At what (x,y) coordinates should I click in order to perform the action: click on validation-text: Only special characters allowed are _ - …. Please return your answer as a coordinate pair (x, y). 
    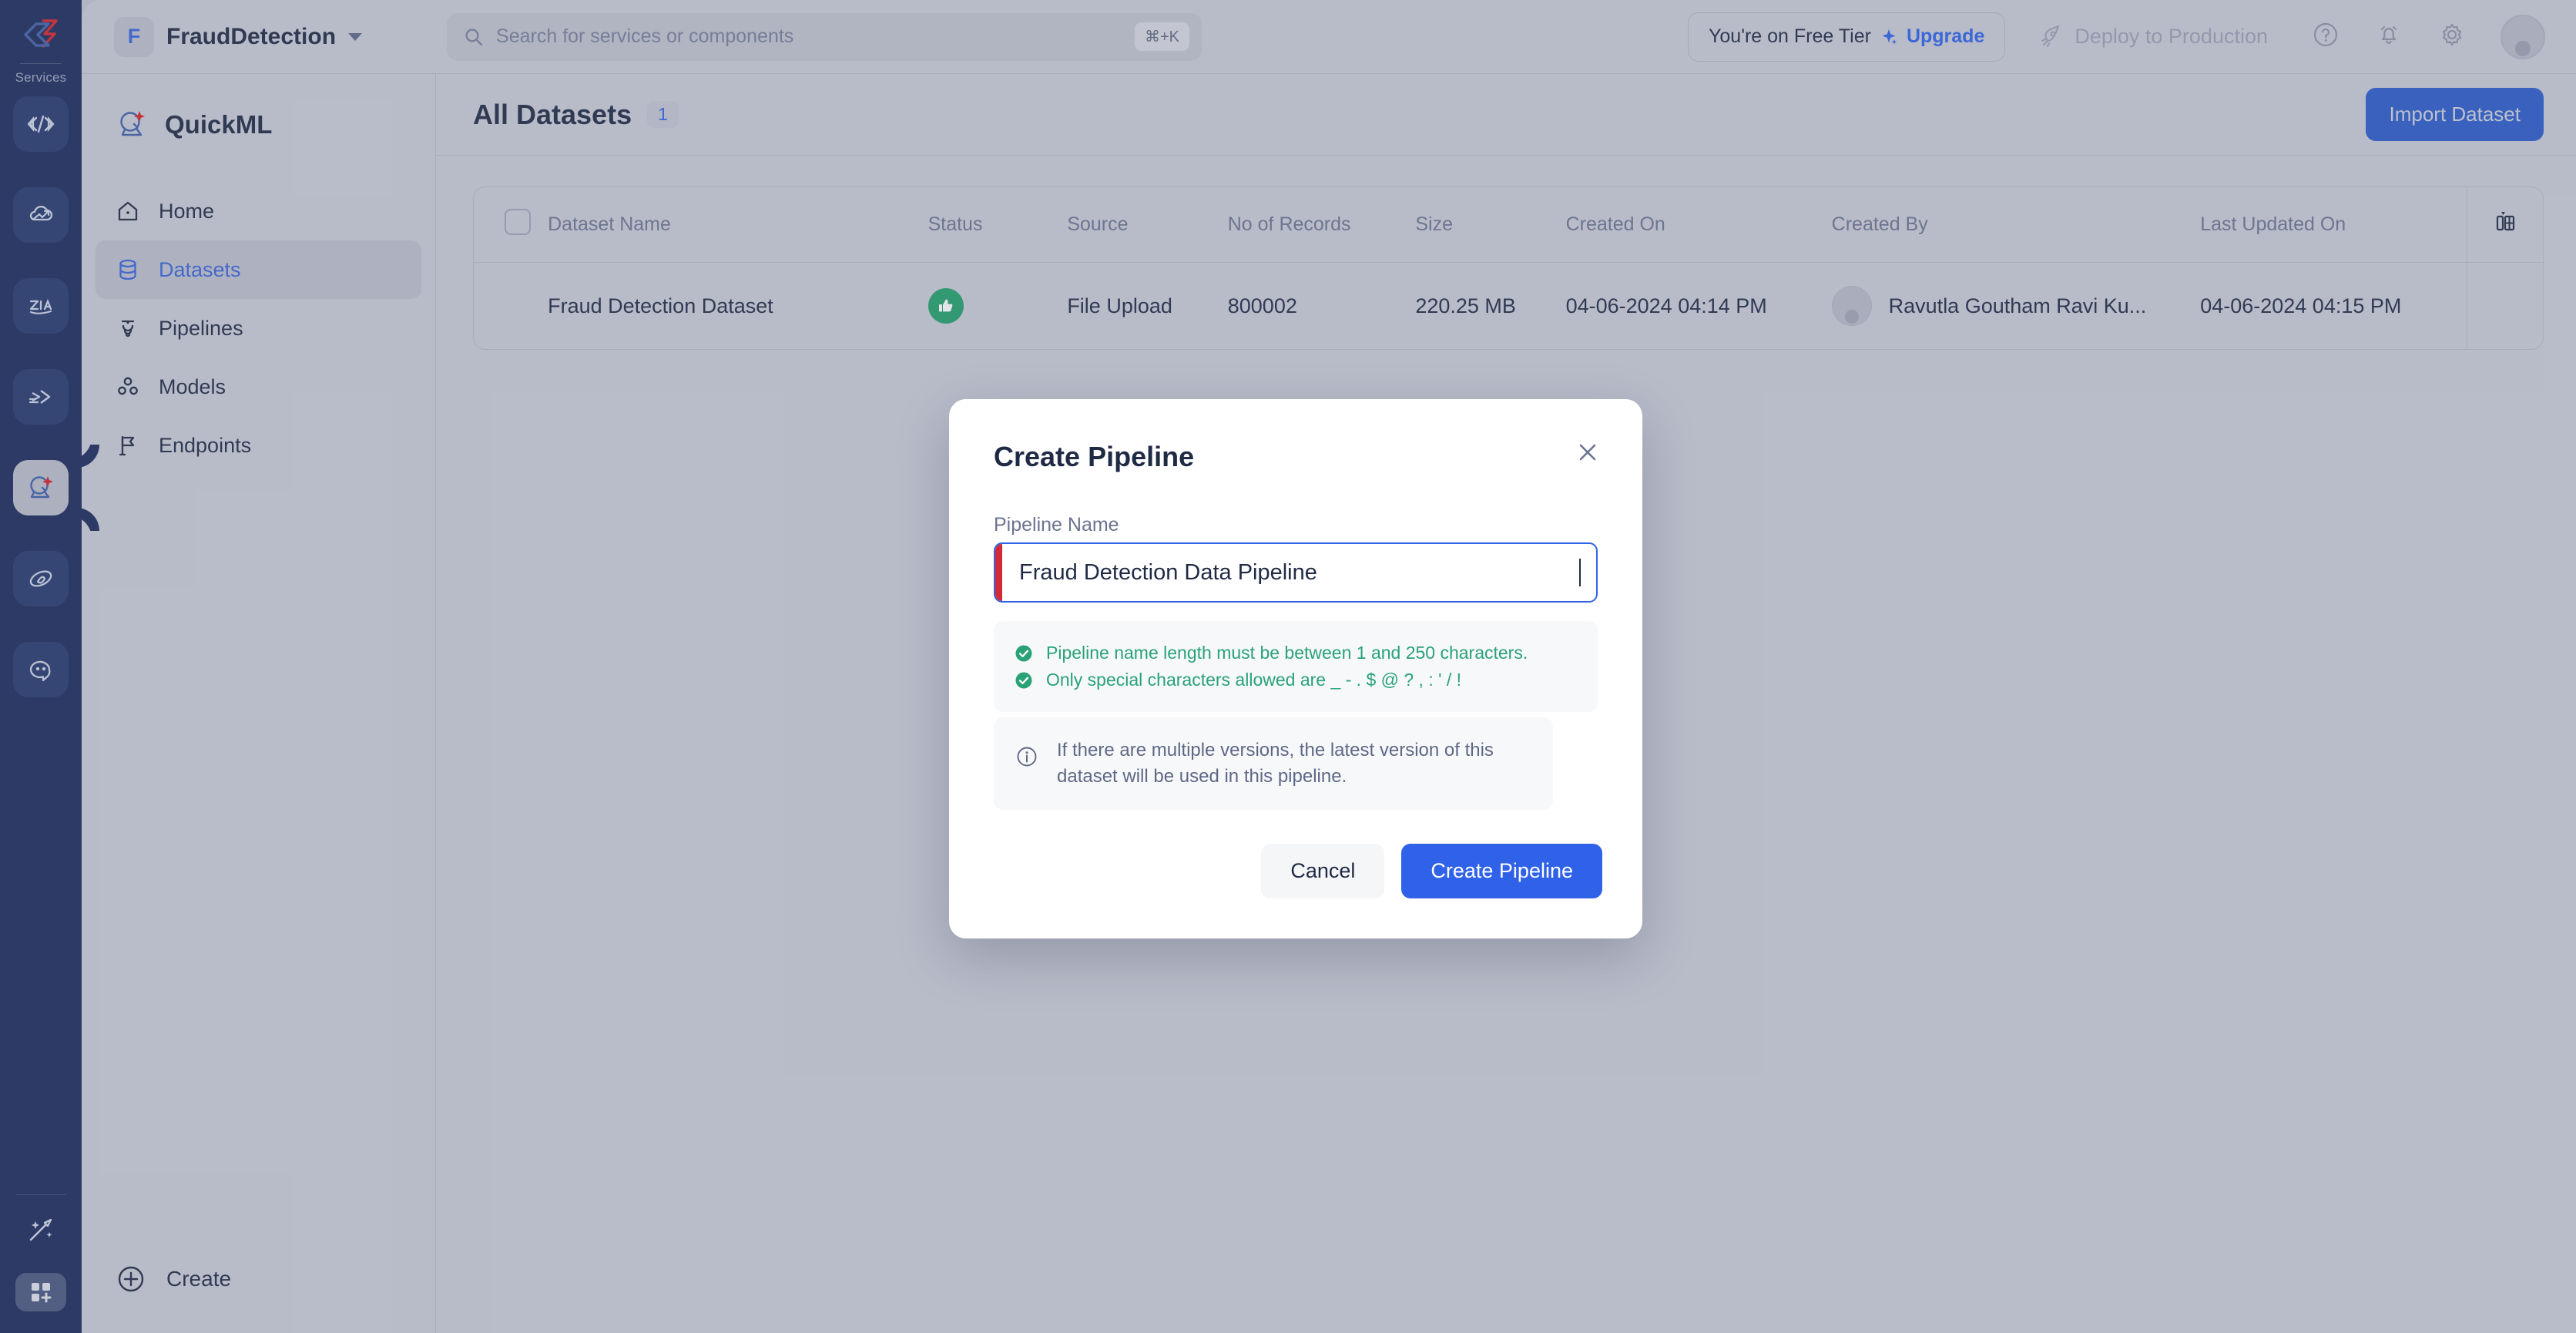
    Looking at the image, I should click on (1254, 680).